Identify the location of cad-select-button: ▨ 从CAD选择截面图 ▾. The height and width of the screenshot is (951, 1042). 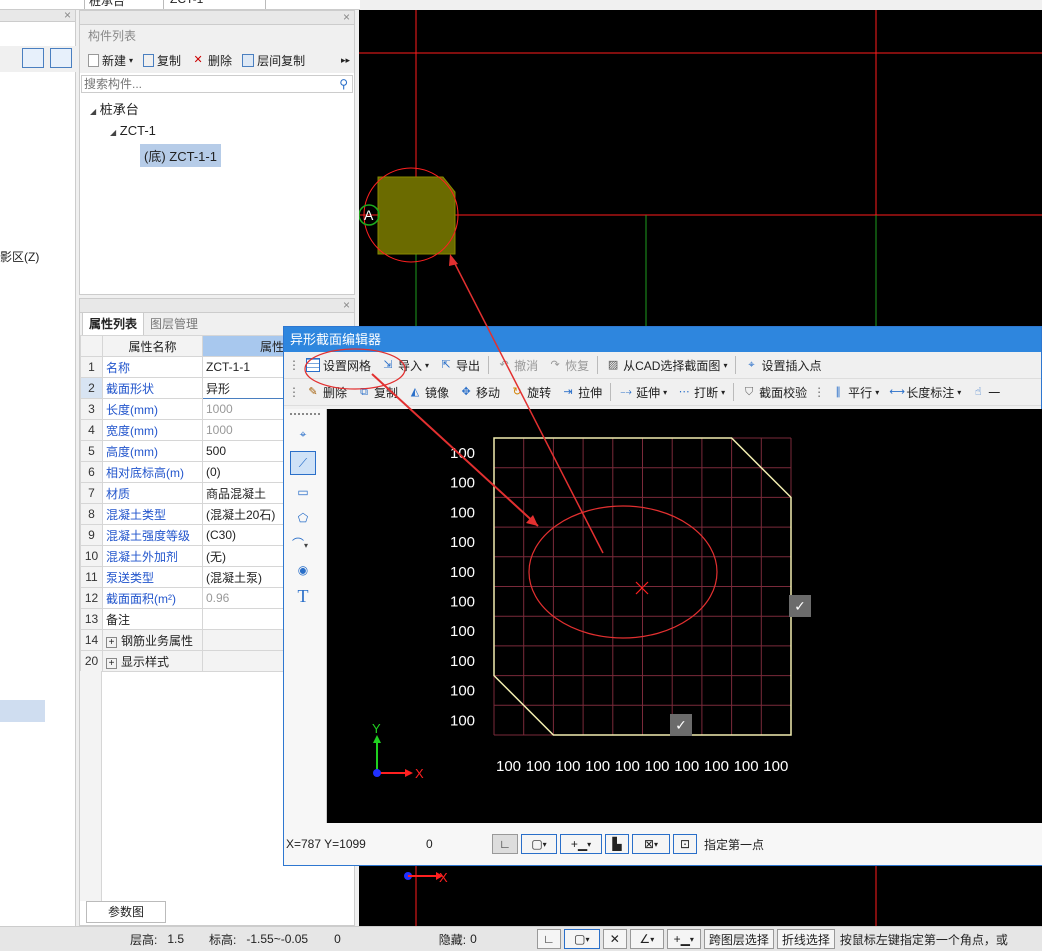
(666, 365).